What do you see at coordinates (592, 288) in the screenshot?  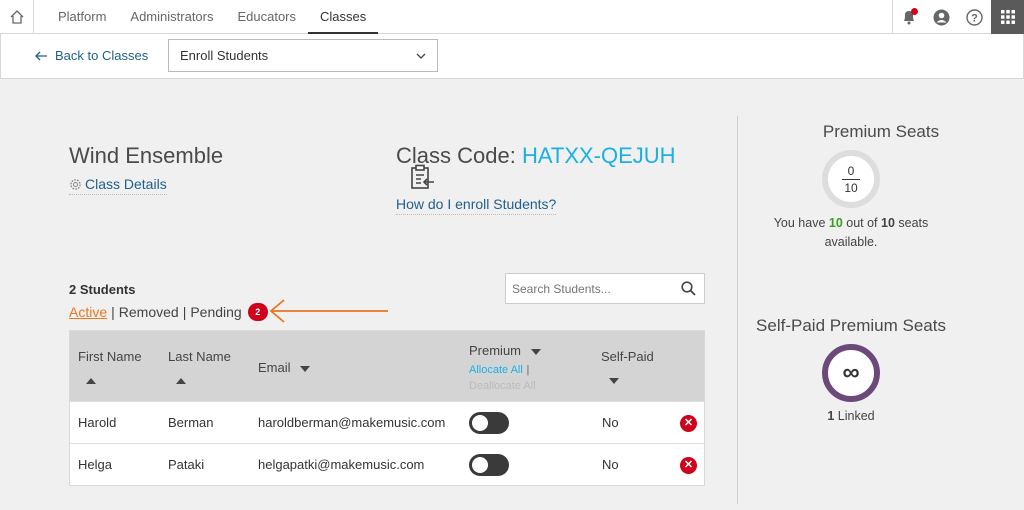 I see `search-input` at bounding box center [592, 288].